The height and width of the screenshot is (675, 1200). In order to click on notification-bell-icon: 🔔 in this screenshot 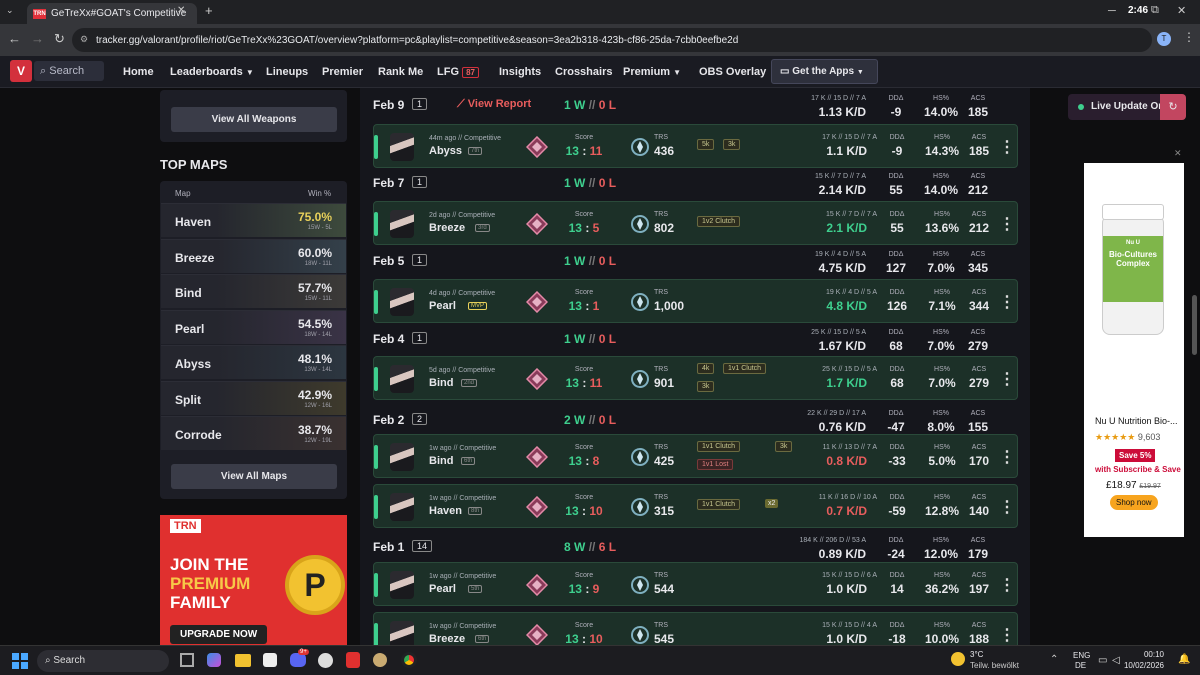, I will do `click(1184, 659)`.